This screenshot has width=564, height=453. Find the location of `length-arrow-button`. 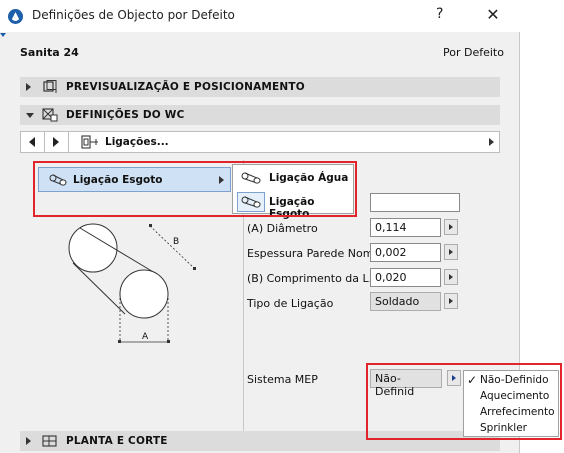

length-arrow-button is located at coordinates (451, 277).